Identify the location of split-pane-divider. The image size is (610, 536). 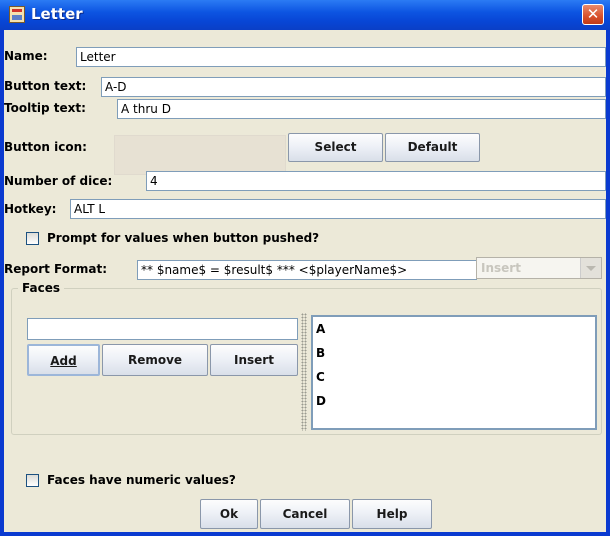
(304, 372).